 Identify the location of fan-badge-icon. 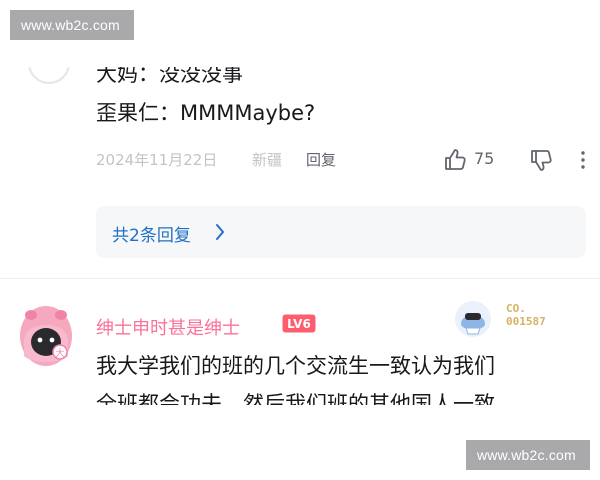
(473, 319).